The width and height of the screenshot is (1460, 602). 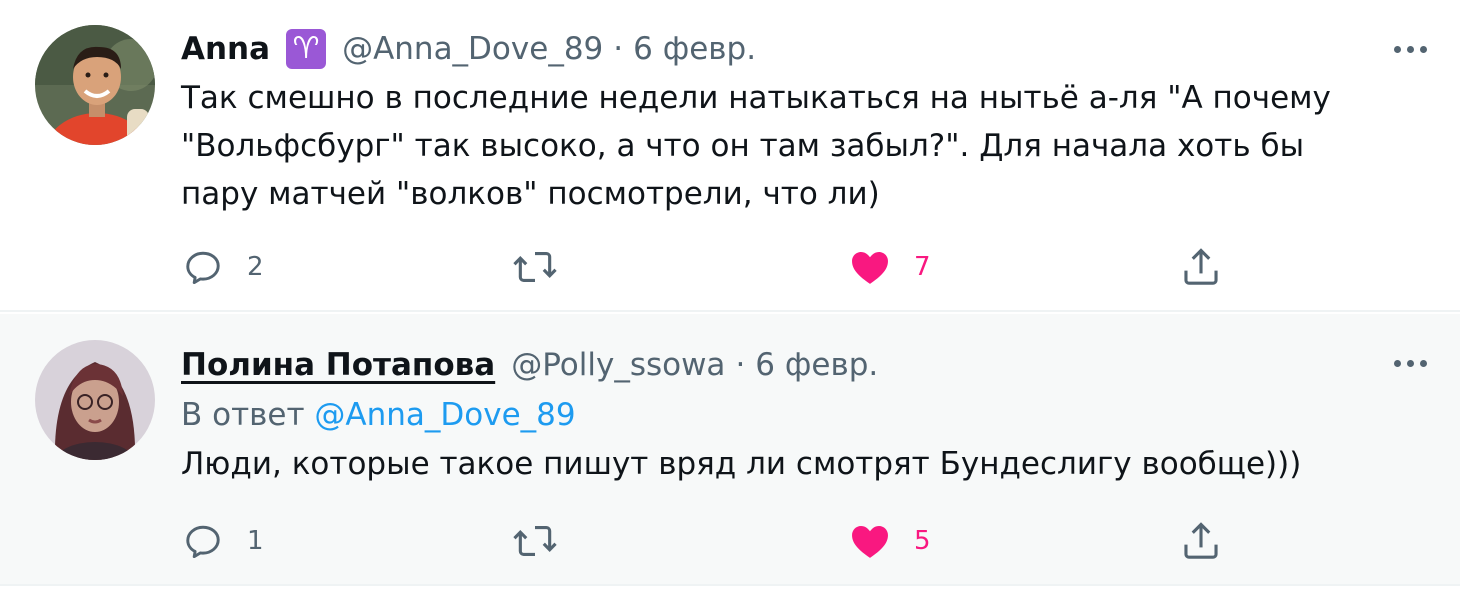 I want to click on reply-context: В ответ @Anna_Dove_89, so click(x=785, y=415).